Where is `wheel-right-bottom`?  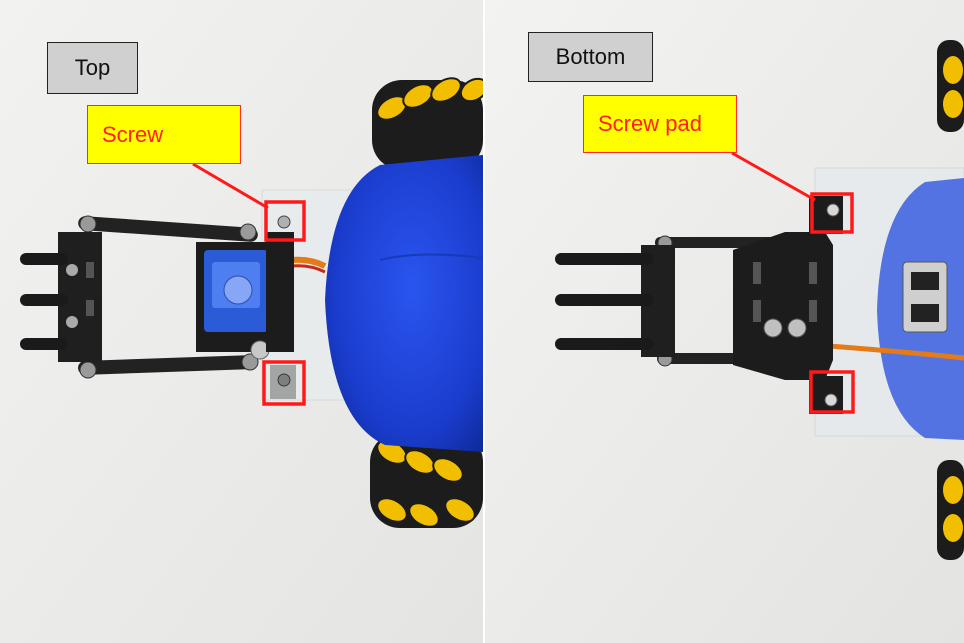 wheel-right-bottom is located at coordinates (950, 510).